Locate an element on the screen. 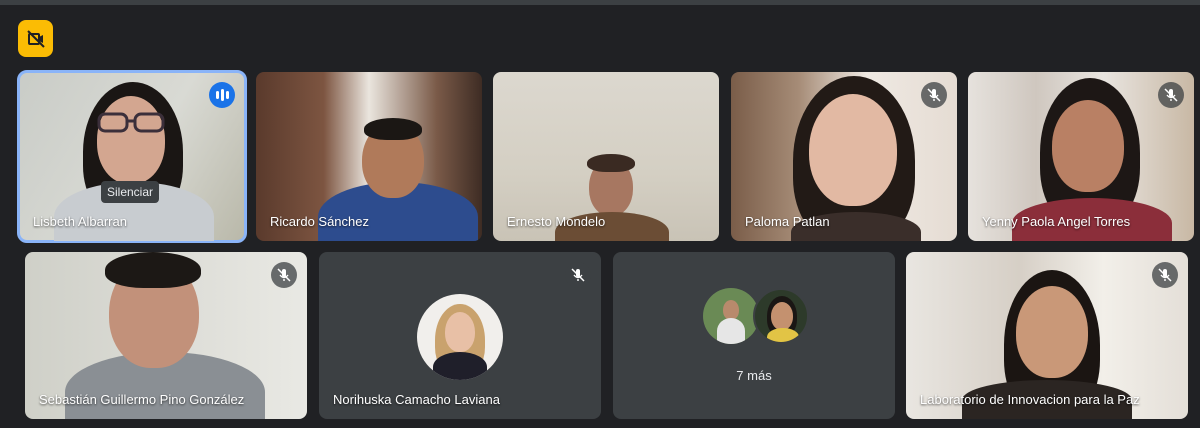 This screenshot has height=428, width=1200. glasses-icon is located at coordinates (131, 122).